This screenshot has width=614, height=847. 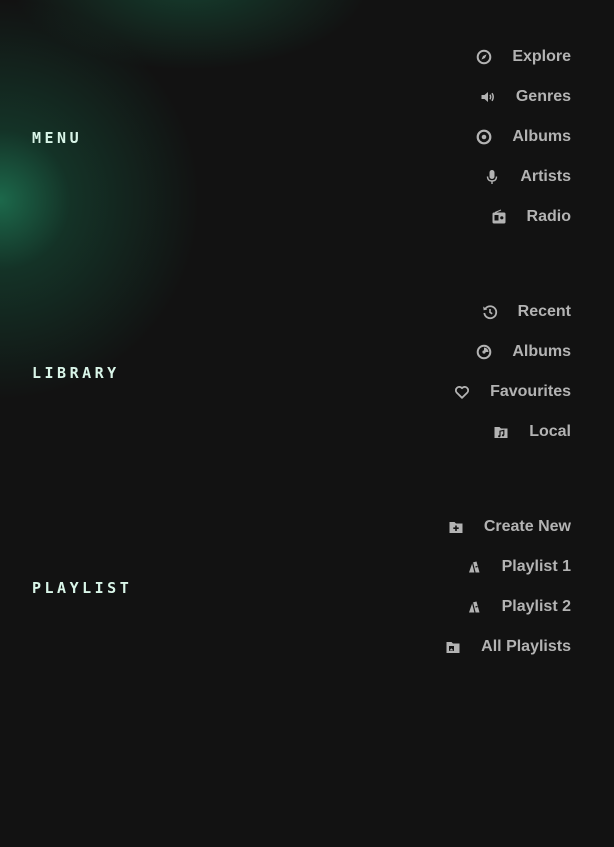 I want to click on playlist-item-create-new: Create New, so click(x=508, y=527).